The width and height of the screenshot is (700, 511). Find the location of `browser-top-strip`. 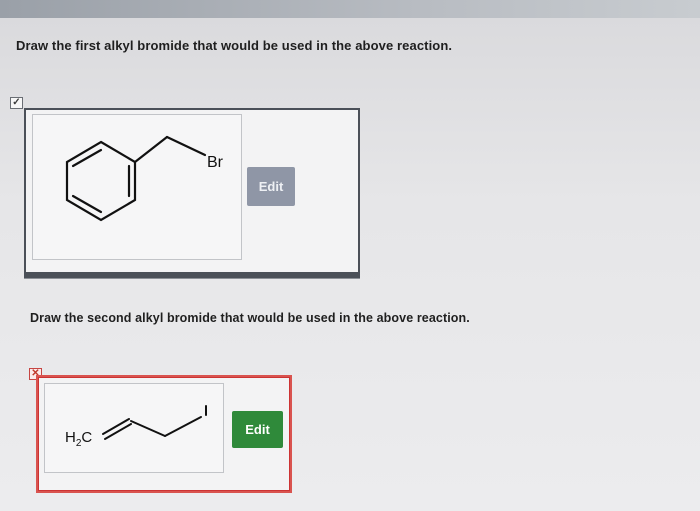

browser-top-strip is located at coordinates (350, 9).